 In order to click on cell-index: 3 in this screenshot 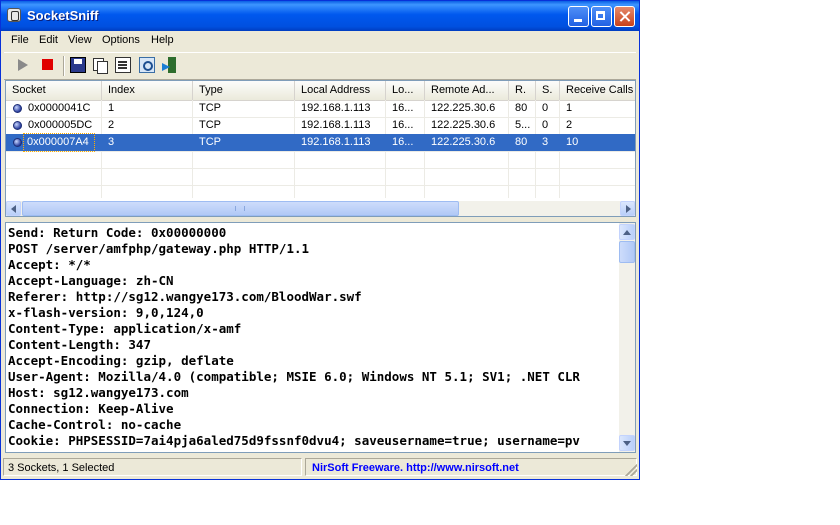, I will do `click(111, 142)`.